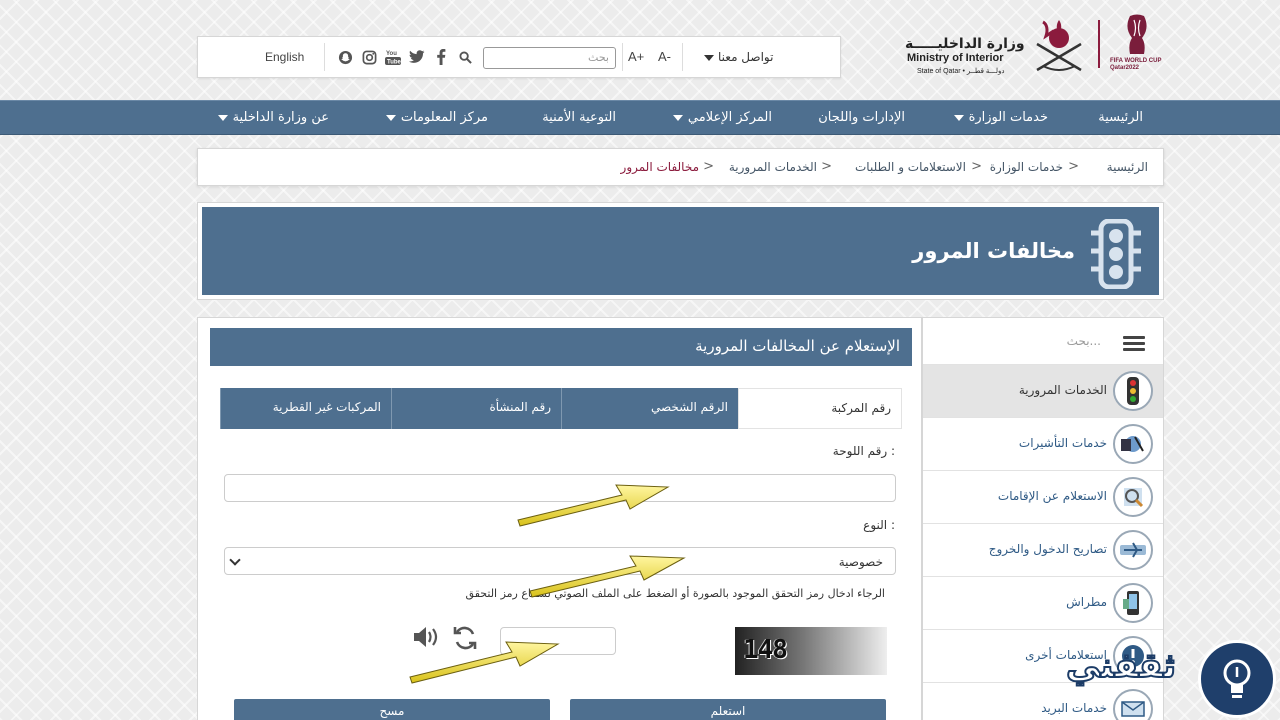 This screenshot has height=720, width=1280. I want to click on nav-item-home: الرئيسية, so click(1120, 117).